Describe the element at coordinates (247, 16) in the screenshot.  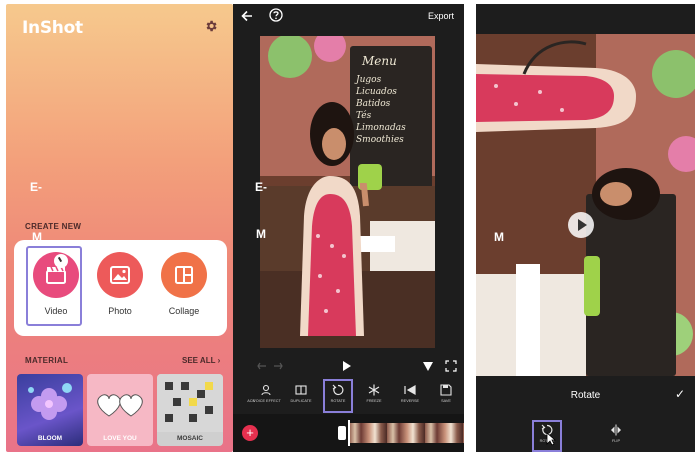
I see `back-arrow-icon` at that location.